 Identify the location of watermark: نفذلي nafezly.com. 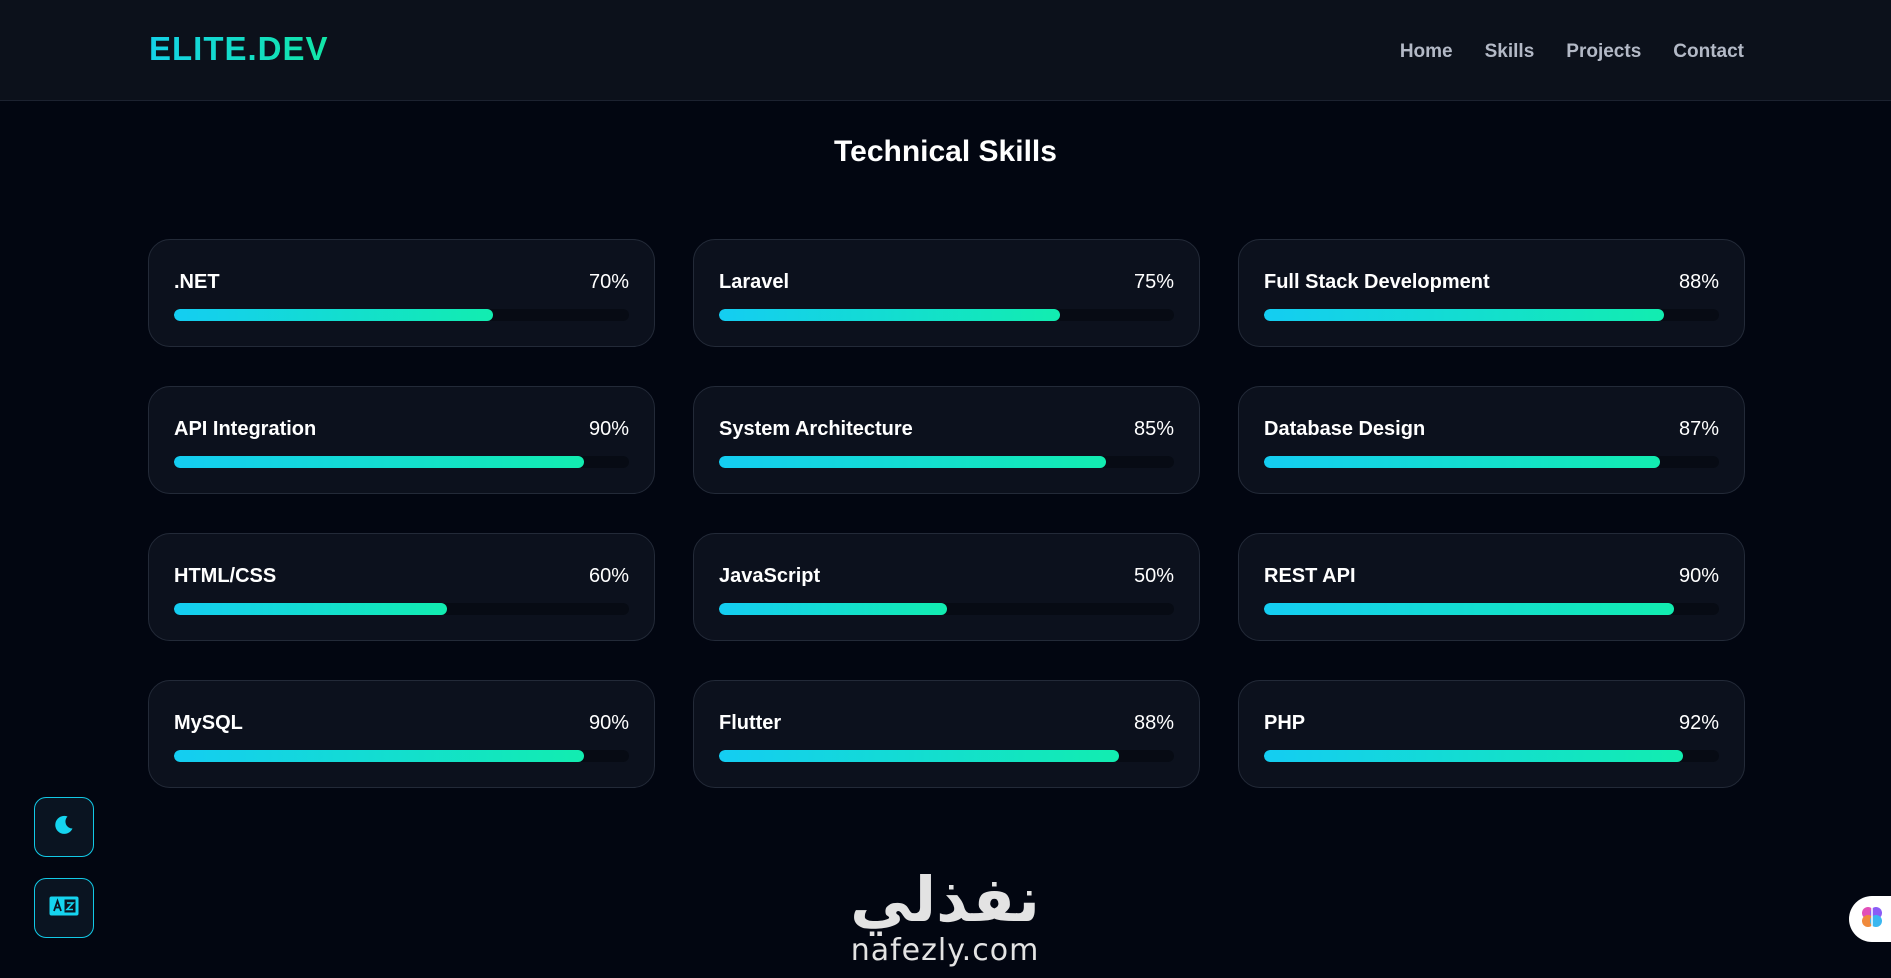
(945, 916).